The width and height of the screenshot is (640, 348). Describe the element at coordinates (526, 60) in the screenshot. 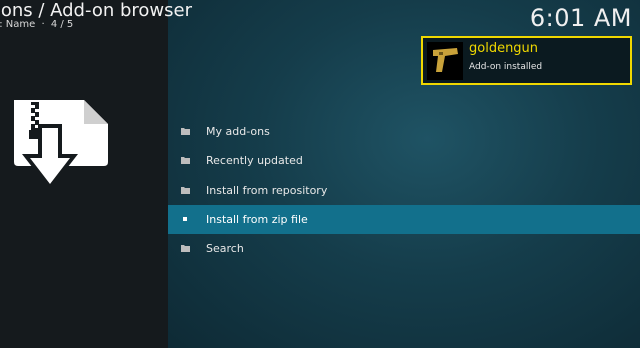

I see `notification-toast: goldengun Add-on installed` at that location.